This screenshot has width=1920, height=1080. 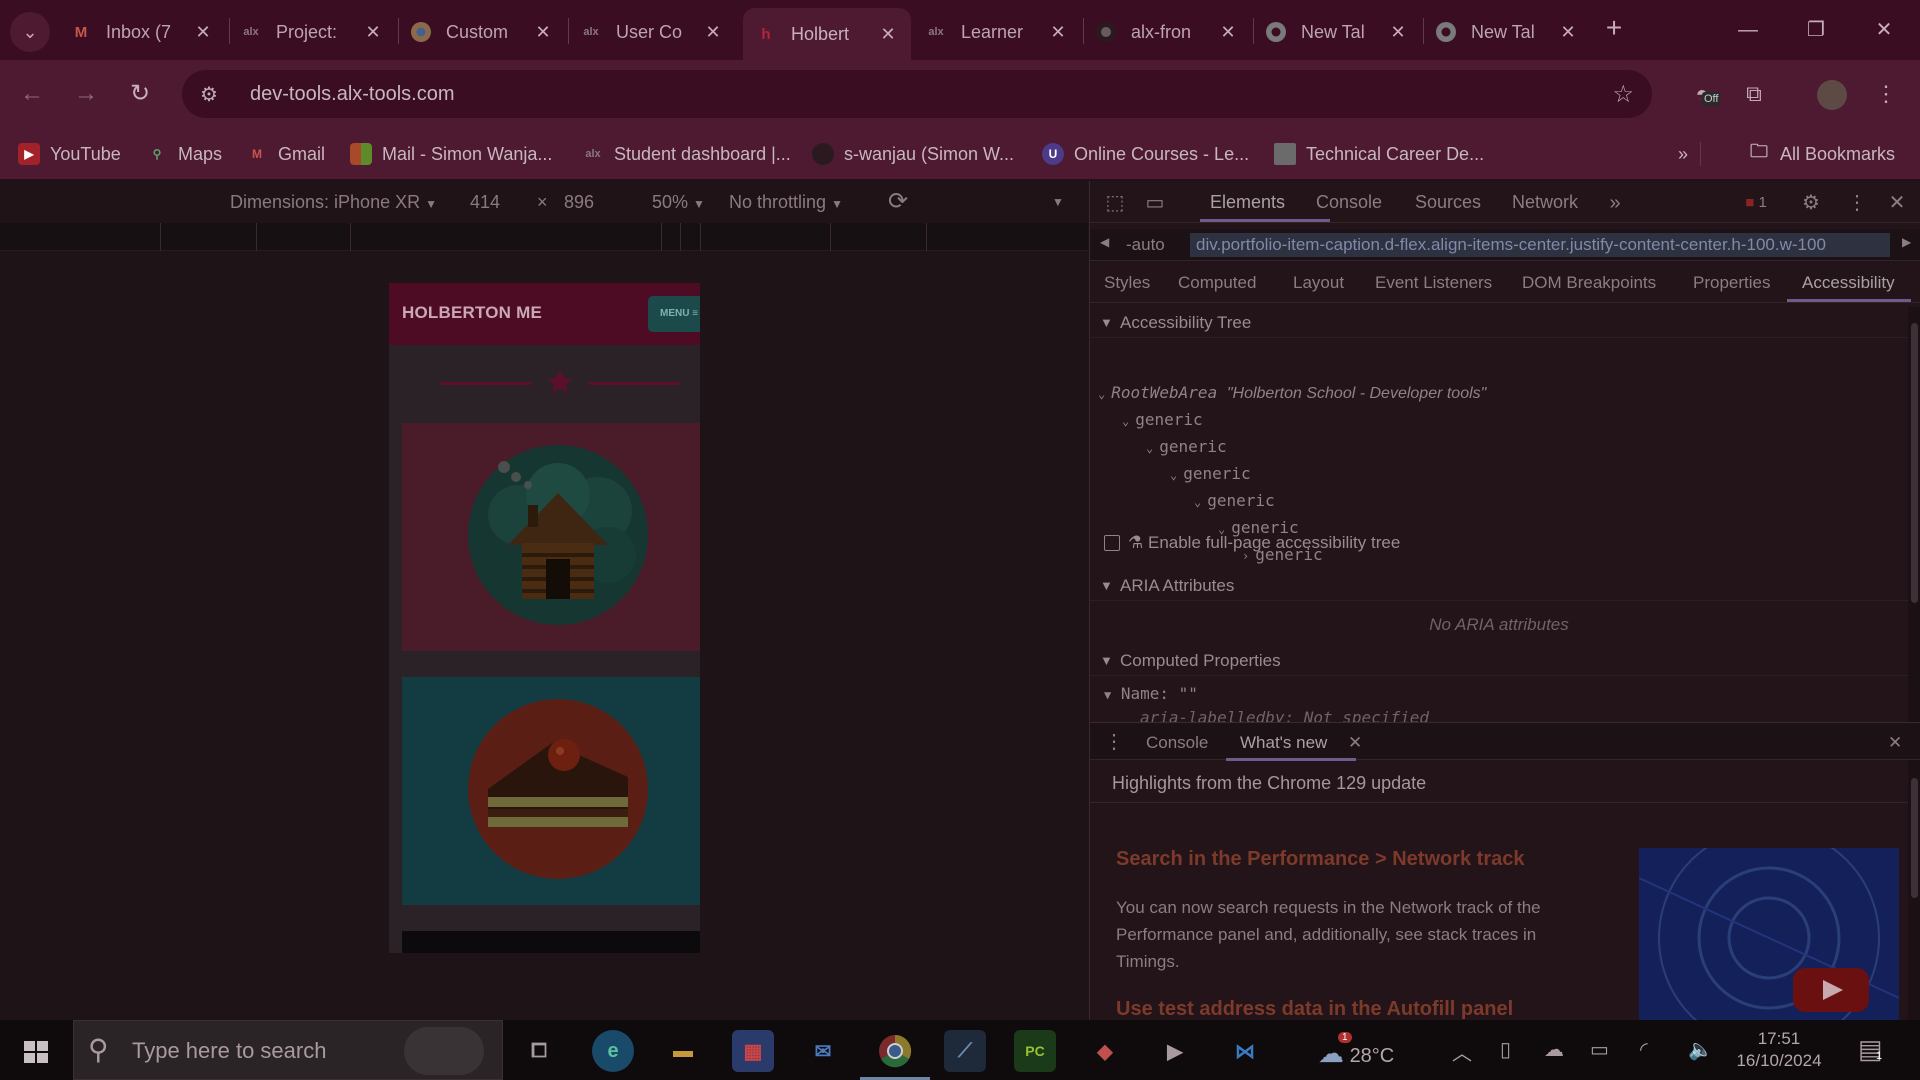 What do you see at coordinates (1700, 1049) in the screenshot?
I see `volume-icon: 🔈` at bounding box center [1700, 1049].